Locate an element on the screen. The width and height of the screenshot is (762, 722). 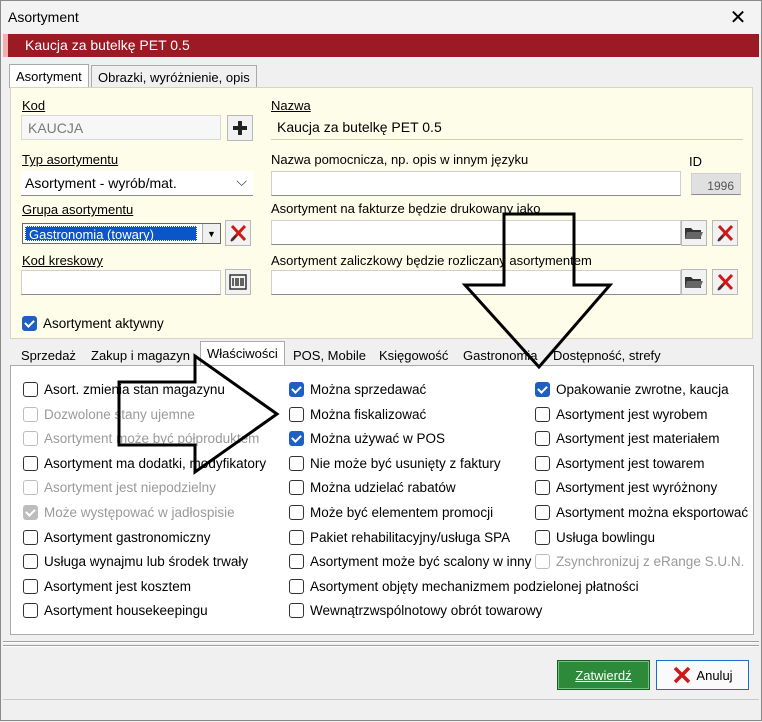
kod-label: Kod is located at coordinates (34, 105).